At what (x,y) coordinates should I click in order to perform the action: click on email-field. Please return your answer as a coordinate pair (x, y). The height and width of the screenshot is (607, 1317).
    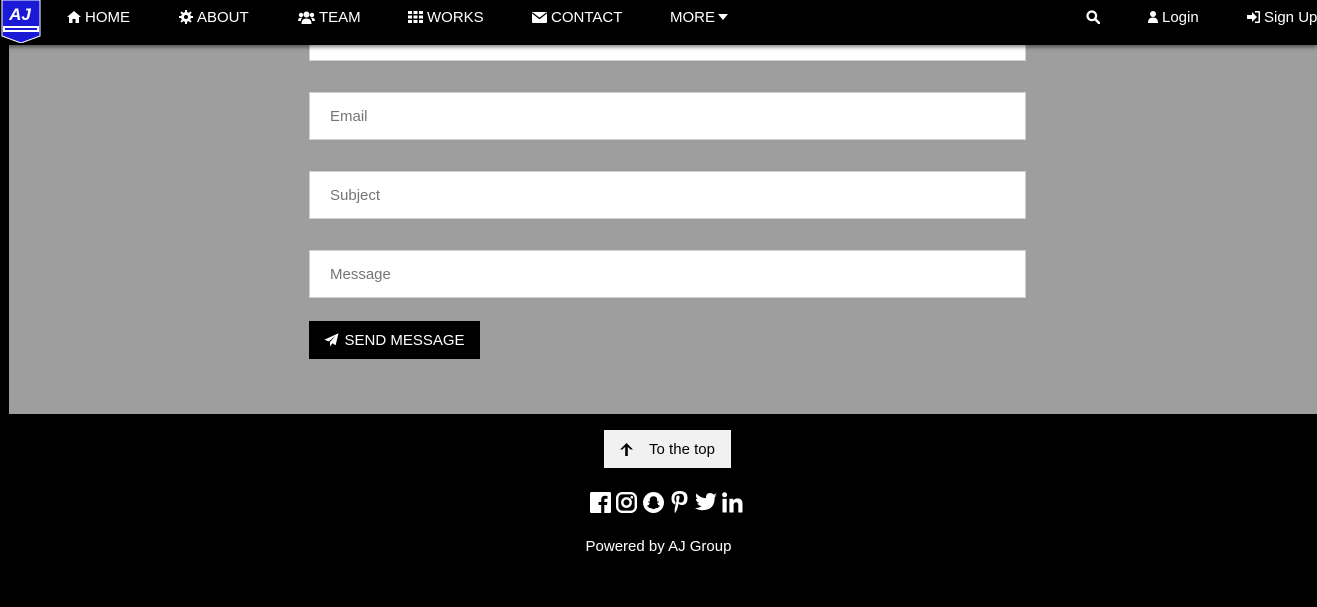
    Looking at the image, I should click on (667, 116).